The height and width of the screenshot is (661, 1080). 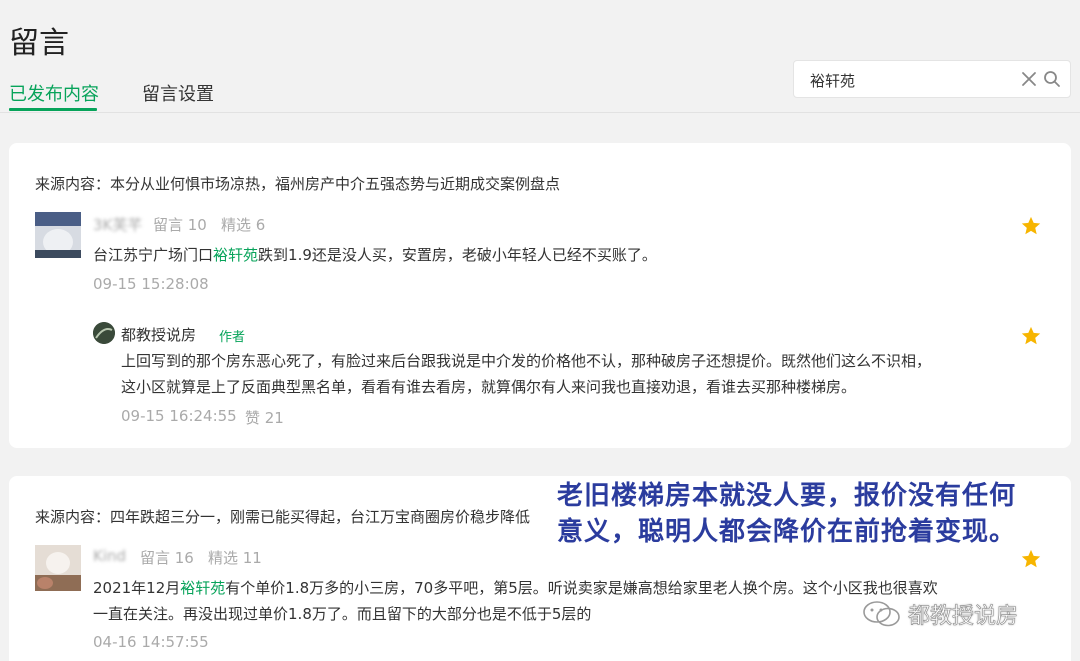 What do you see at coordinates (180, 225) in the screenshot?
I see `user-comment-count: 留言 10` at bounding box center [180, 225].